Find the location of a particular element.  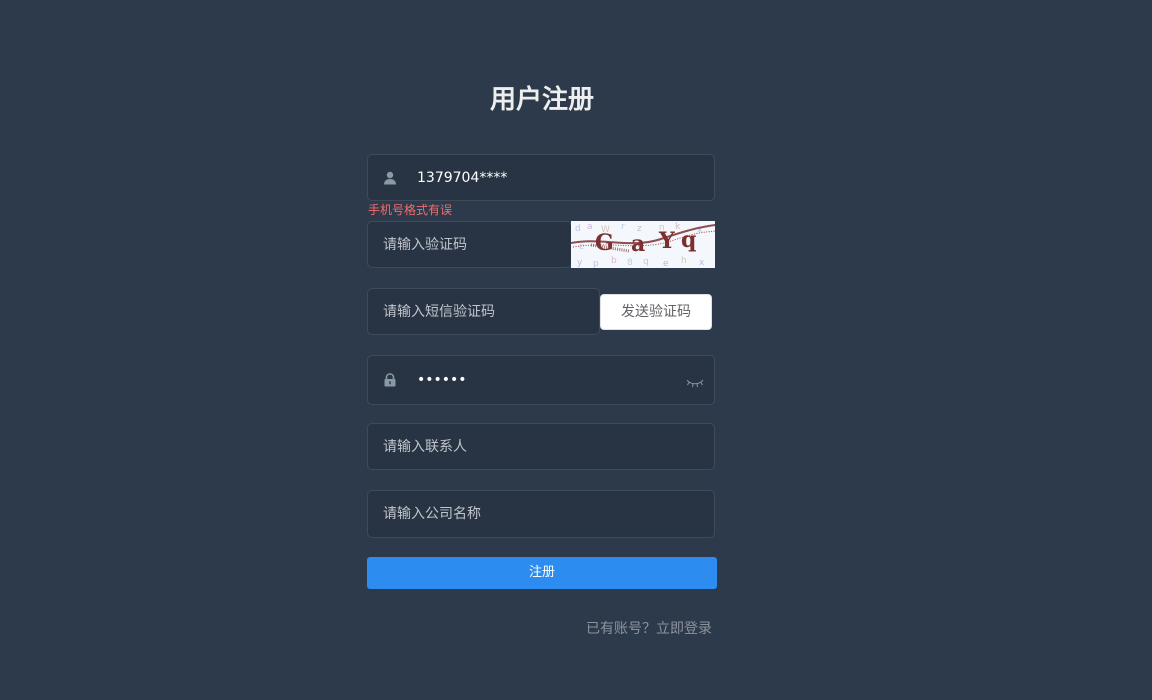

contact-field is located at coordinates (541, 446).